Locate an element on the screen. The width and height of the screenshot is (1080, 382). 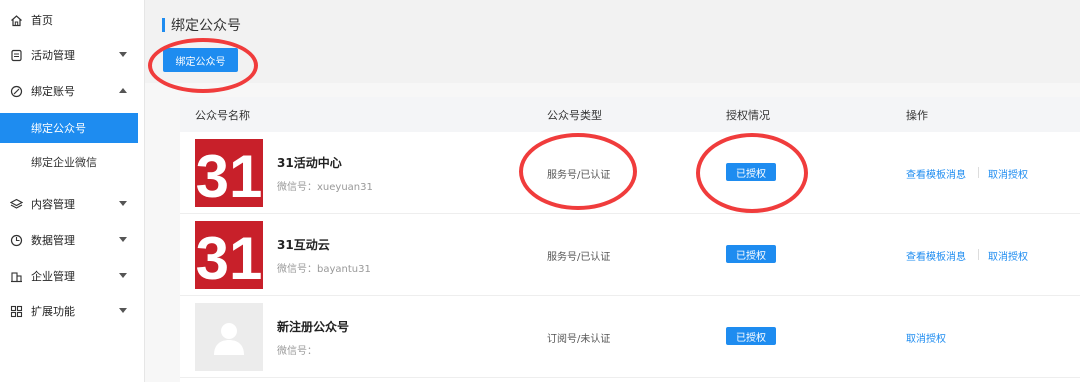
sidebar-item-enterprise: 企业管理 is located at coordinates (72, 276).